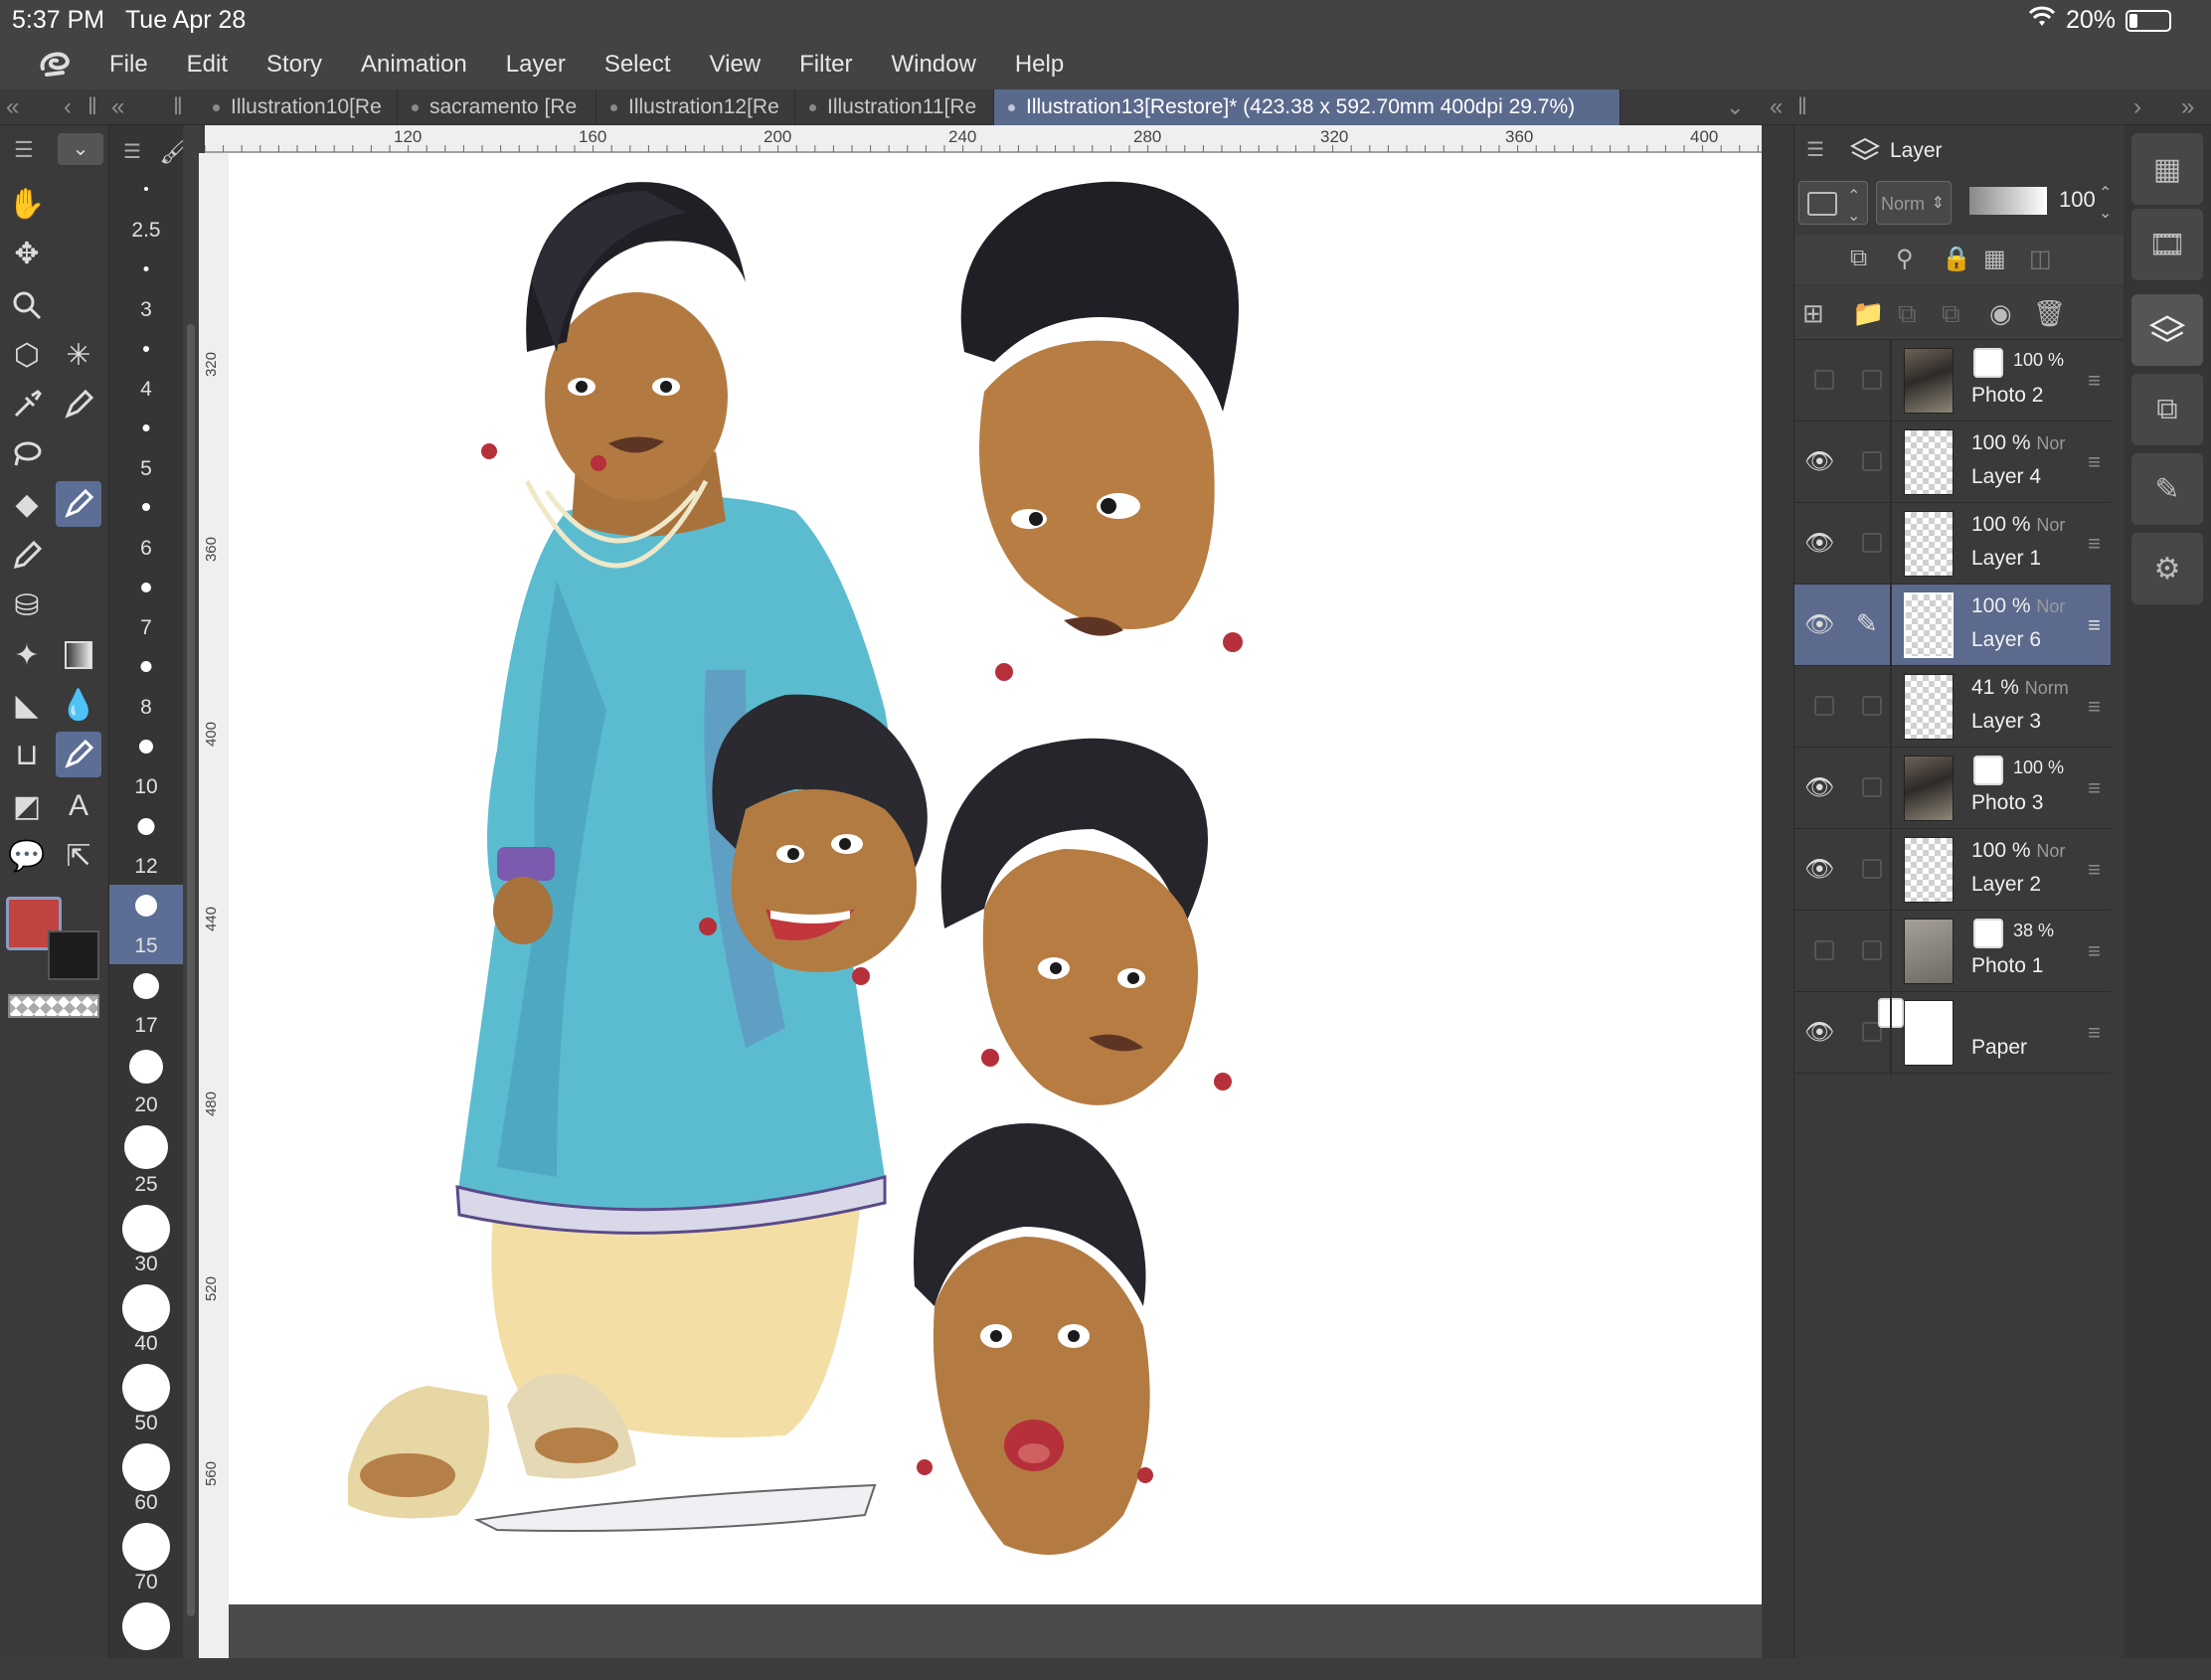 This screenshot has height=1680, width=2211. Describe the element at coordinates (138, 65) in the screenshot. I see `menu-file: File` at that location.